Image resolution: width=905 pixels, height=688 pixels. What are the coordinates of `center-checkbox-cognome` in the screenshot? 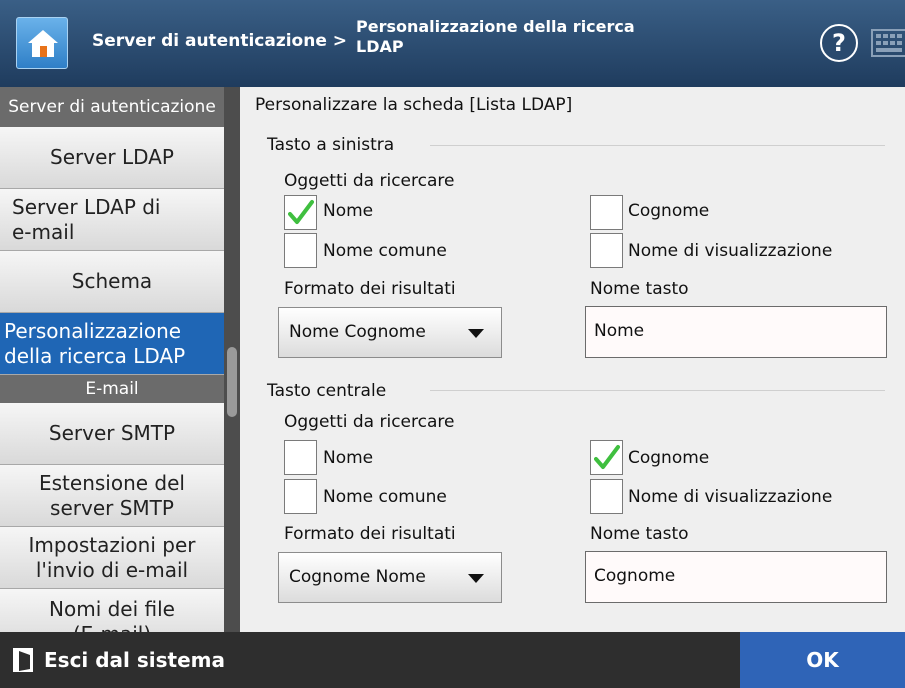 It's located at (606, 457).